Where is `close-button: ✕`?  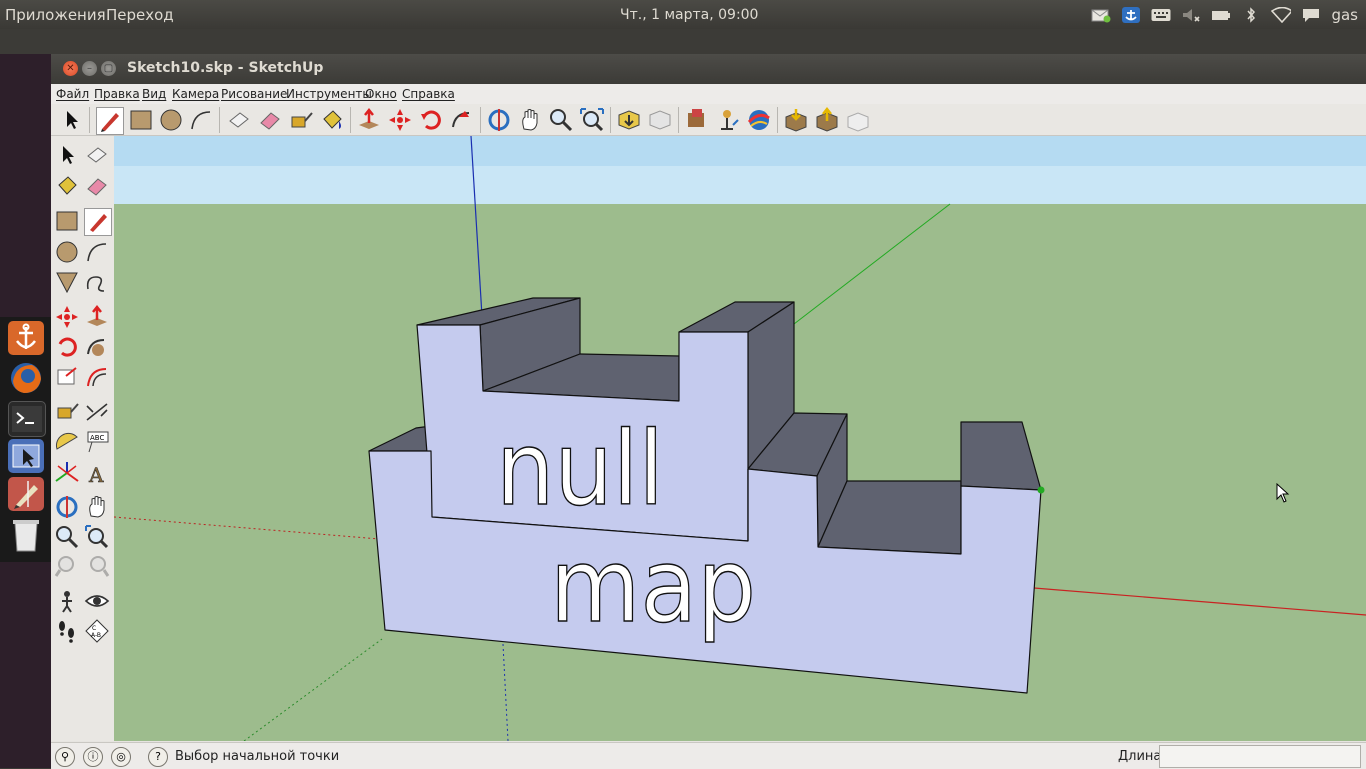
close-button: ✕ is located at coordinates (70, 68).